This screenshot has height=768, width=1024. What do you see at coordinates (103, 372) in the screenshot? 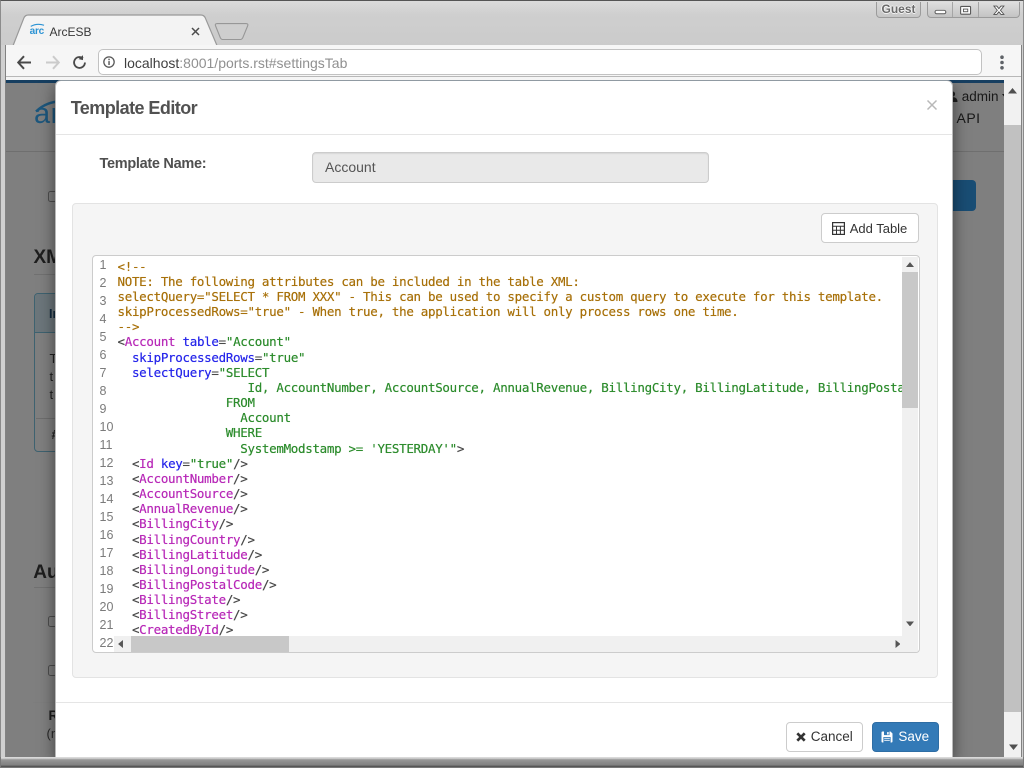
I see `line-number: 7` at bounding box center [103, 372].